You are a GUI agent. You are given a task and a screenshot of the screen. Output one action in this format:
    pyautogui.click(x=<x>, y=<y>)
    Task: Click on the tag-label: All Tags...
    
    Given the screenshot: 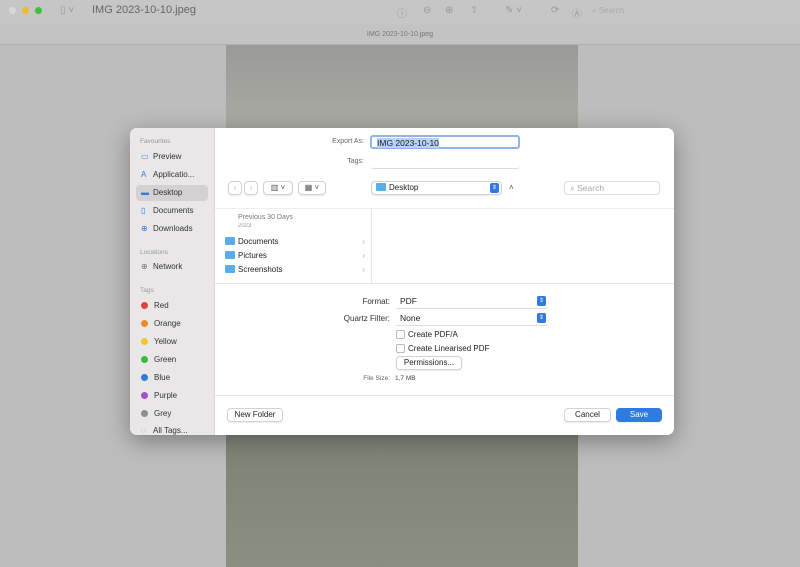 What is the action you would take?
    pyautogui.click(x=170, y=430)
    